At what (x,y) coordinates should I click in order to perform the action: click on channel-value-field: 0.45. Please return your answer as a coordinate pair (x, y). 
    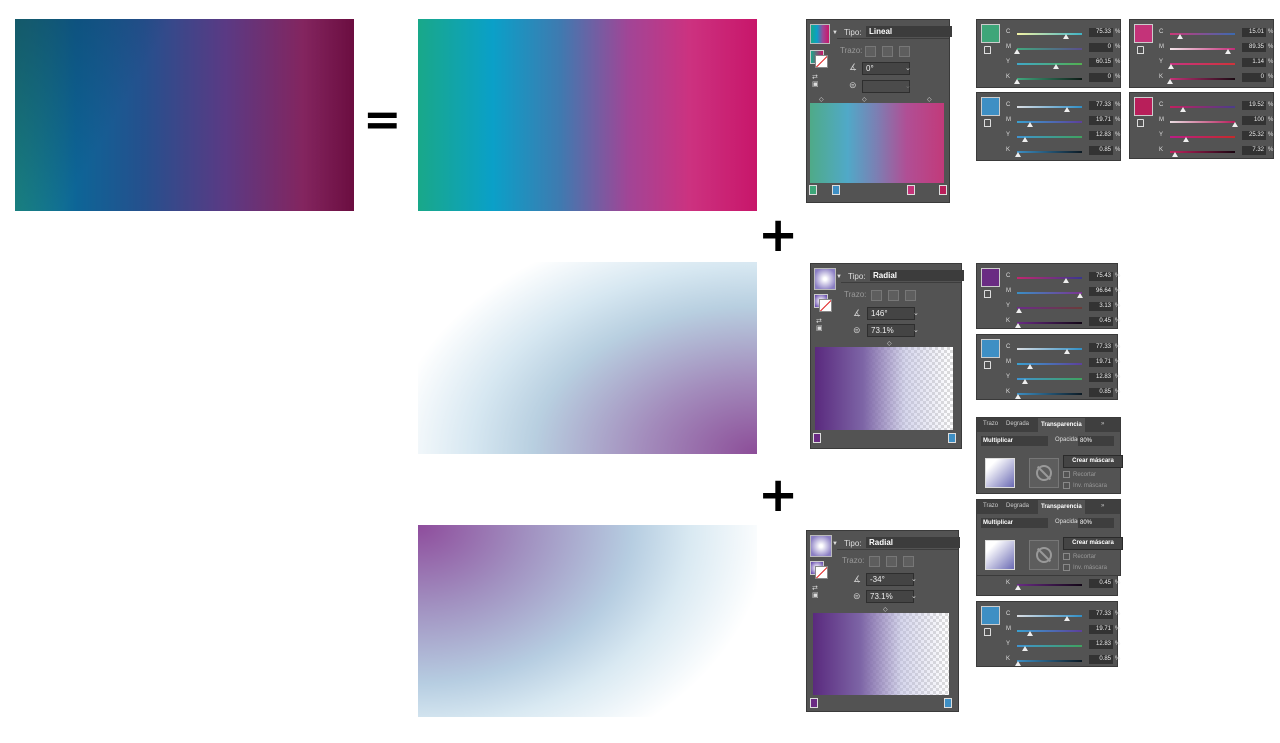
    Looking at the image, I should click on (1101, 321).